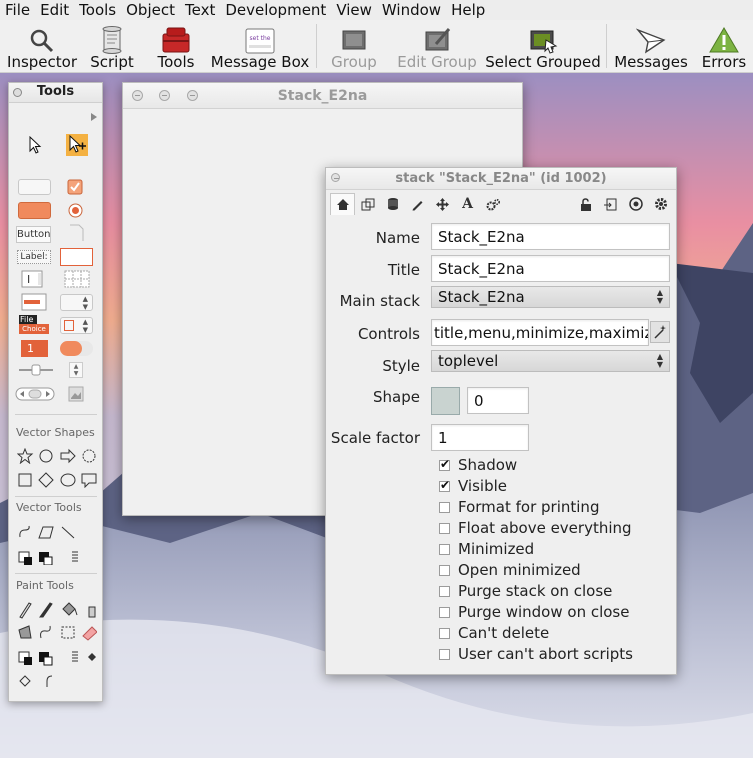 This screenshot has width=753, height=758. What do you see at coordinates (46, 532) in the screenshot?
I see `polygon-tool-icon` at bounding box center [46, 532].